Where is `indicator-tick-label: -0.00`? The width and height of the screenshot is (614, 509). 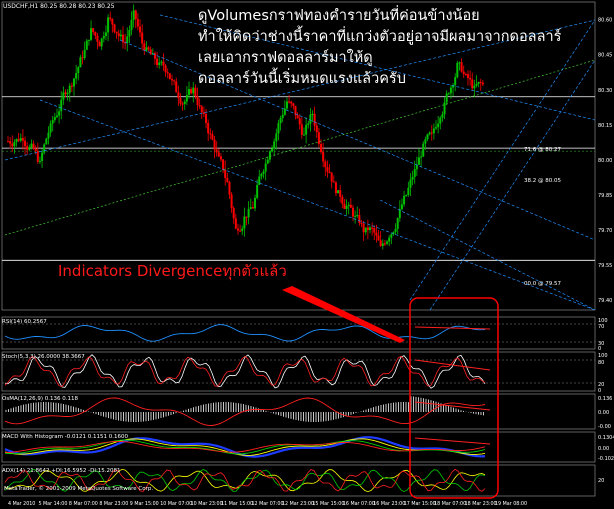 indicator-tick-label: -0.00 is located at coordinates (604, 427).